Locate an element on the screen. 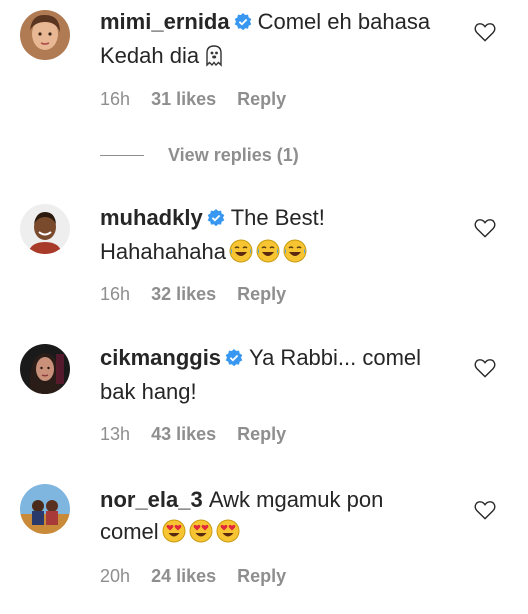 The width and height of the screenshot is (528, 614). comment-likes: 31 likes is located at coordinates (183, 99).